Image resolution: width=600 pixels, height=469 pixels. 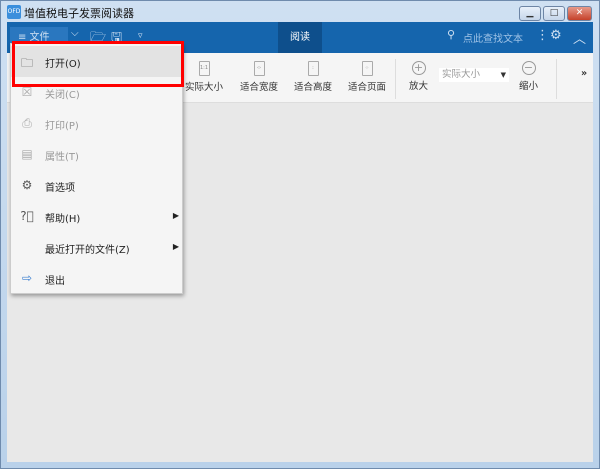 What do you see at coordinates (300, 12) in the screenshot?
I see `title-bar: OFD 增值税电子发票阅读器 ▁ □ ✕` at bounding box center [300, 12].